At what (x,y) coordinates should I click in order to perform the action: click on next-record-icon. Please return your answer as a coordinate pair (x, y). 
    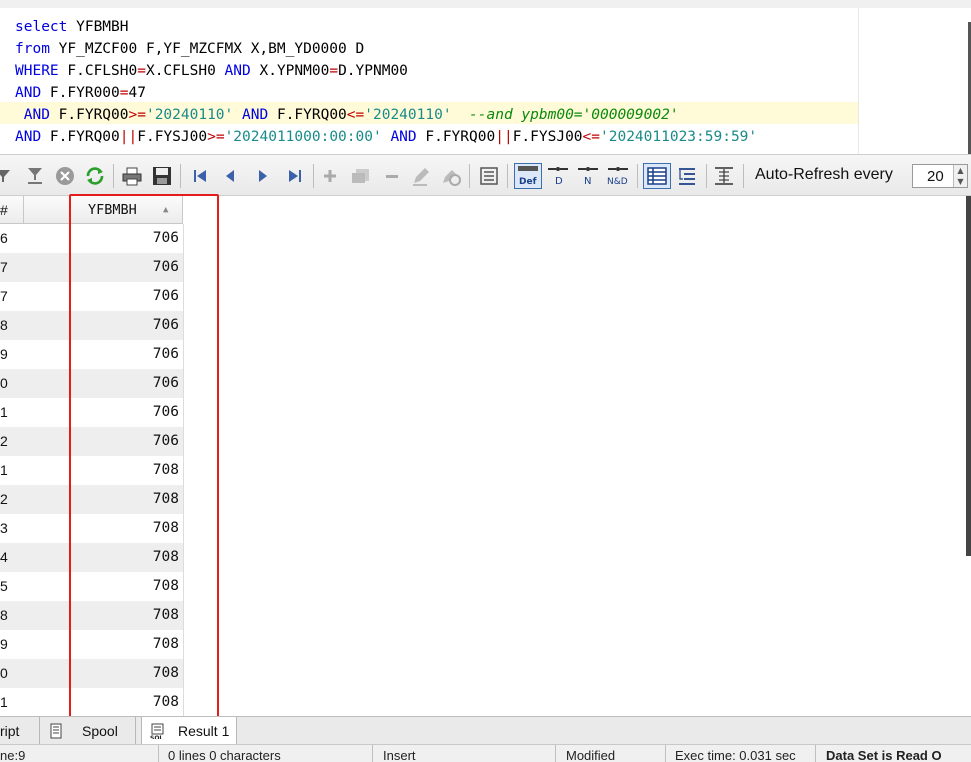
    Looking at the image, I should click on (263, 176).